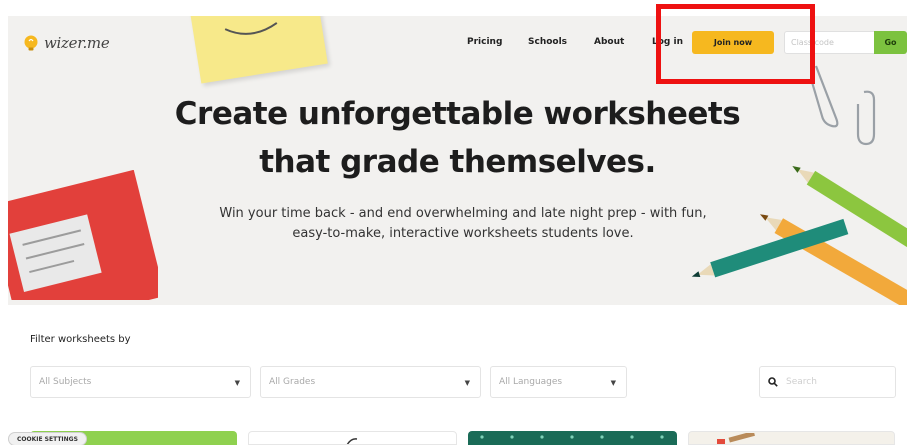 The width and height of the screenshot is (907, 445). I want to click on headline-line-1: Create unforgettable worksheets, so click(457, 114).